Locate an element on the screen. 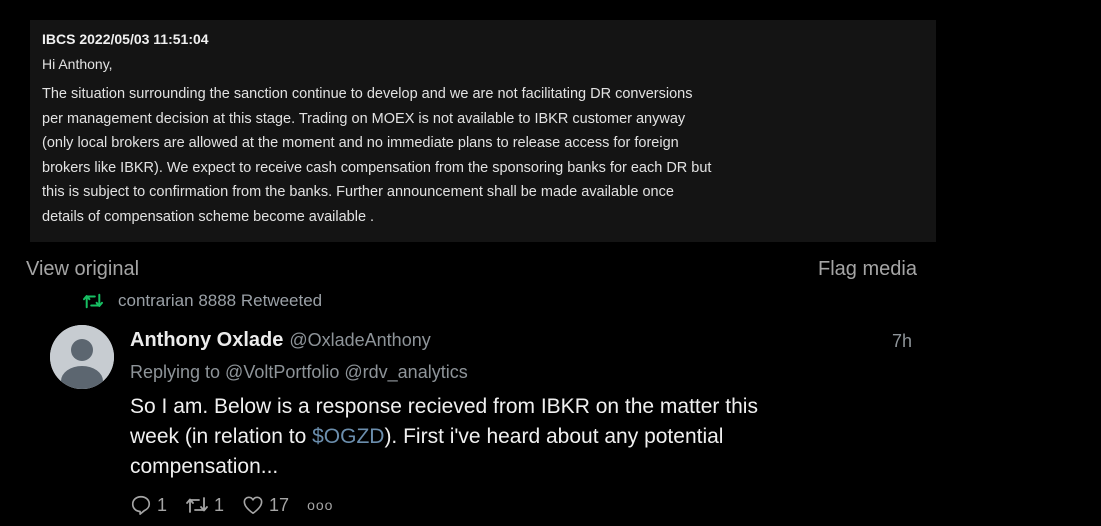 This screenshot has width=1101, height=526. media-header: IBCS 2022/05/03 11:51:04 is located at coordinates (125, 39).